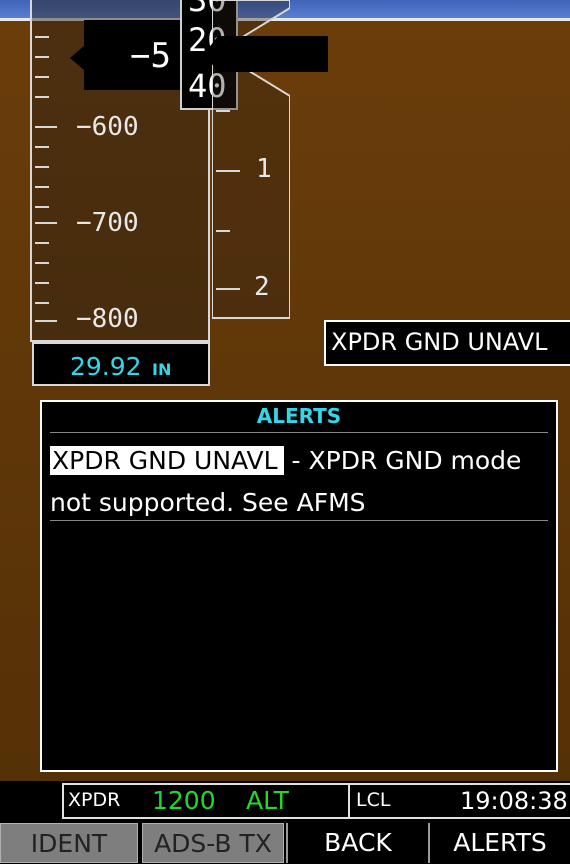  What do you see at coordinates (69, 843) in the screenshot?
I see `softkey-ident: IDENT` at bounding box center [69, 843].